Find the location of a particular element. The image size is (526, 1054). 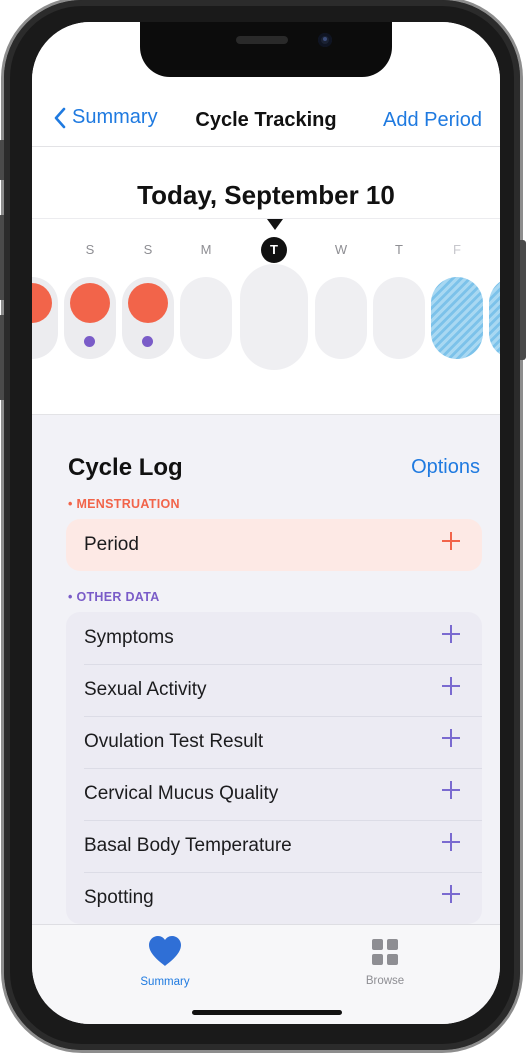

cycle-log-title: Cycle Log is located at coordinates (125, 467).